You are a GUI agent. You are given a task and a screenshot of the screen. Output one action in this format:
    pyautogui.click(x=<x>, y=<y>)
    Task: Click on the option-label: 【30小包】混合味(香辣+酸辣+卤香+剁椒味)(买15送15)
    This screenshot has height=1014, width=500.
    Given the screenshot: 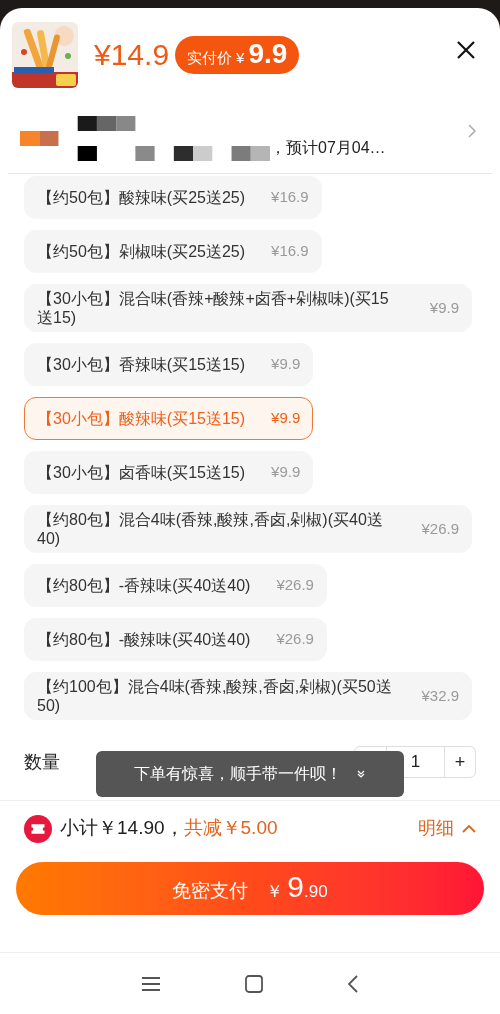 What is the action you would take?
    pyautogui.click(x=213, y=308)
    